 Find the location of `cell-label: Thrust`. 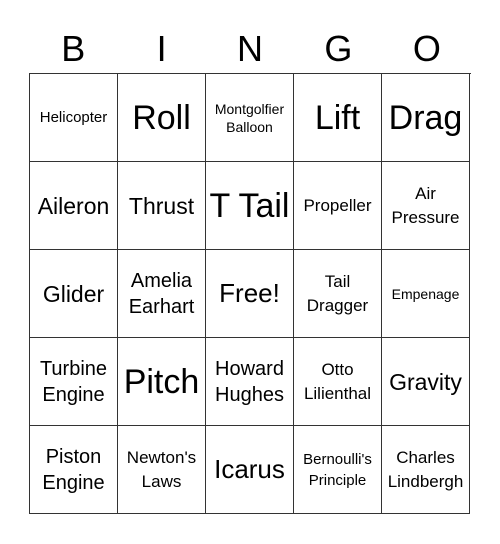

cell-label: Thrust is located at coordinates (161, 205).